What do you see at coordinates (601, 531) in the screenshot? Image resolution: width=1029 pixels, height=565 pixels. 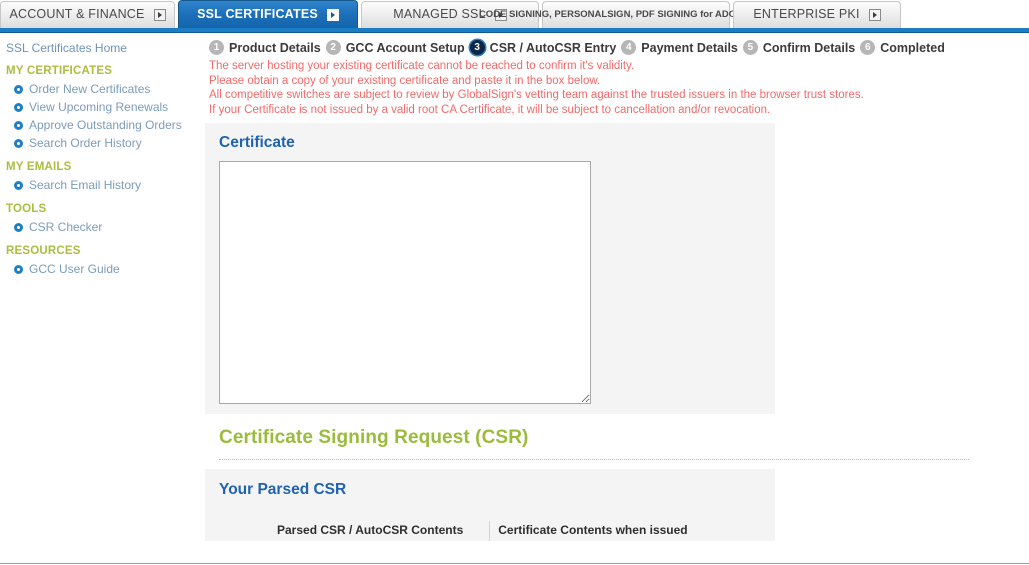 I see `column-header-certificate-contents: Certificate Contents when issued` at bounding box center [601, 531].